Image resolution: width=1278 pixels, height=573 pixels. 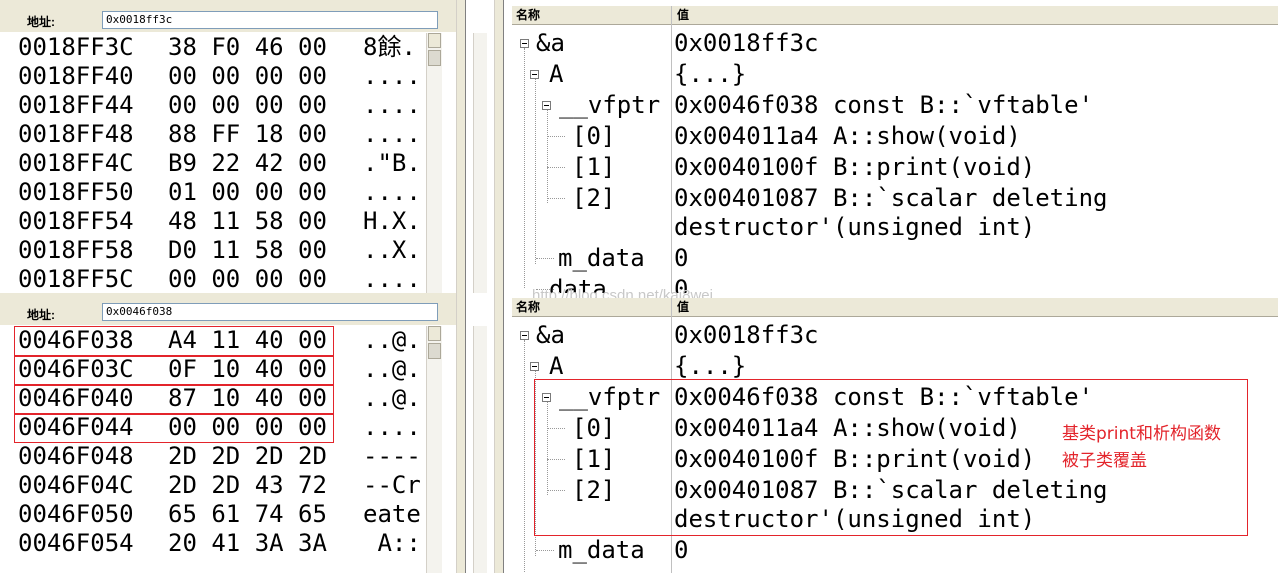 What do you see at coordinates (76, 485) in the screenshot?
I see `memory-address: 0046F04C` at bounding box center [76, 485].